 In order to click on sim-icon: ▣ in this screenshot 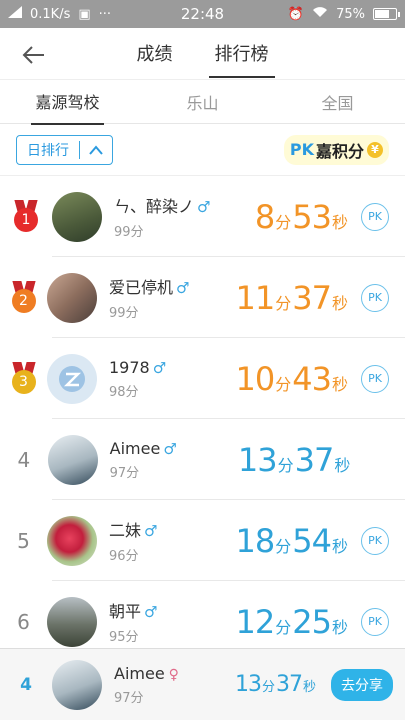, I will do `click(84, 14)`.